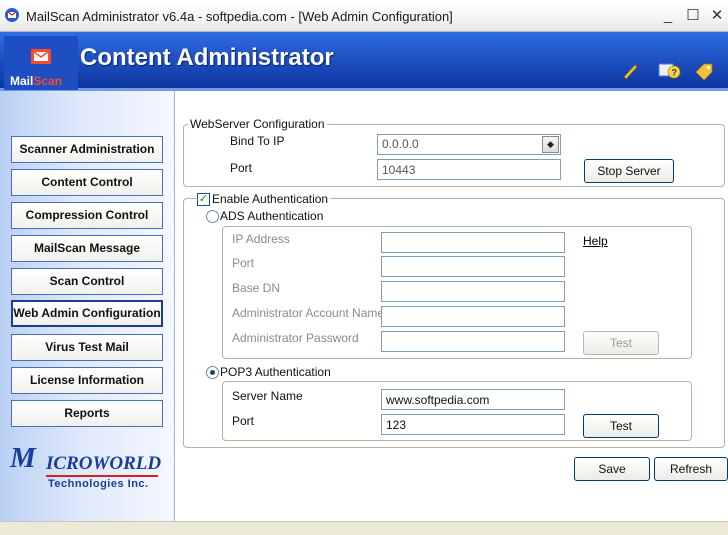  Describe the element at coordinates (308, 313) in the screenshot. I see `admin-account-label: Administrator Account Name` at that location.